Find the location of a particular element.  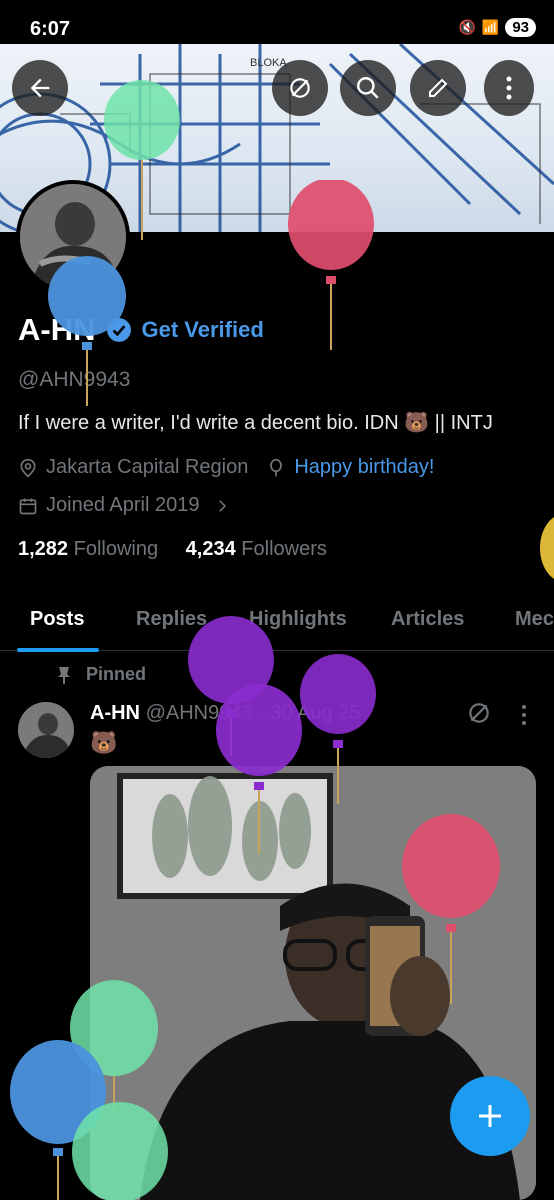

get-verified-link: Get Verified is located at coordinates (203, 330).